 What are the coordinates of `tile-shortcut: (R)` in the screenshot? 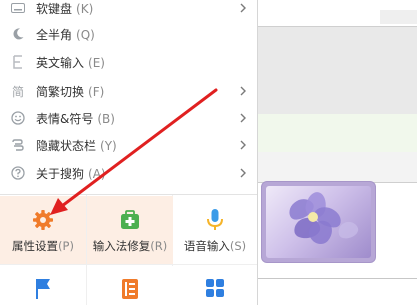 It's located at (159, 246).